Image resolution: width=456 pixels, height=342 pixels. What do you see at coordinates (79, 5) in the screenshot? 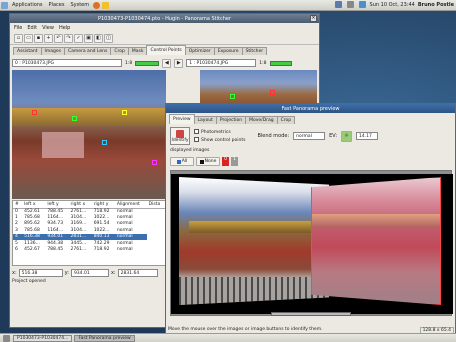
I see `system-menu: System` at bounding box center [79, 5].